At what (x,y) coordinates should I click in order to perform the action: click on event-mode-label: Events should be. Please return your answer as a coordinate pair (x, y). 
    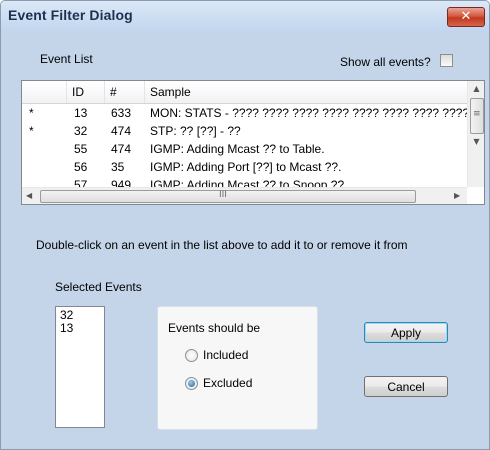
    Looking at the image, I should click on (214, 328).